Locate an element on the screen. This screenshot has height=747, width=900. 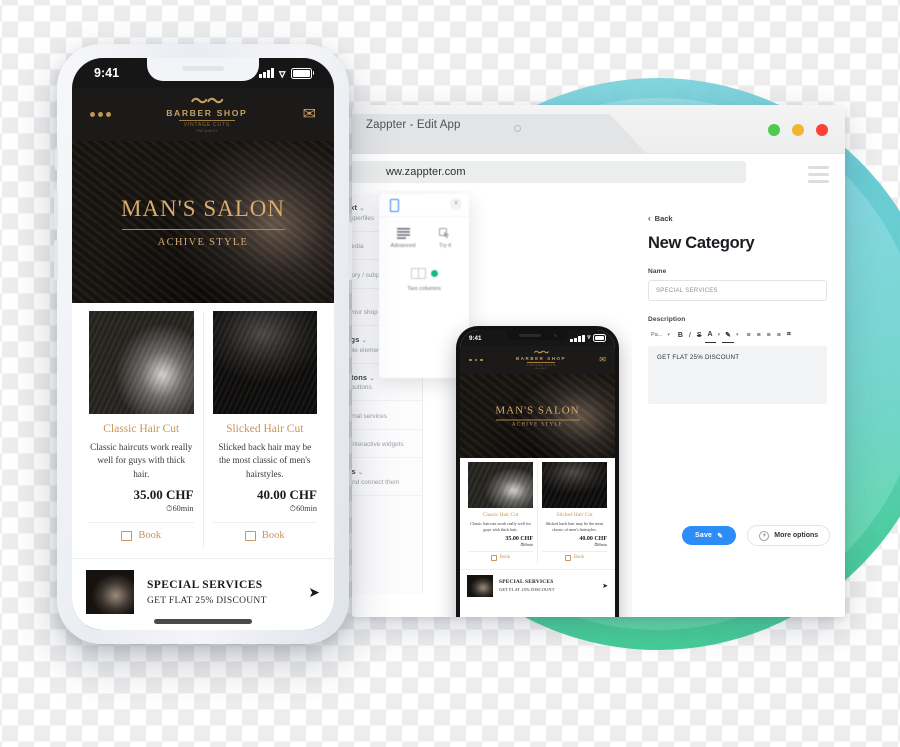
service-card-title: Slicked Hair Cut is located at coordinates (574, 515).